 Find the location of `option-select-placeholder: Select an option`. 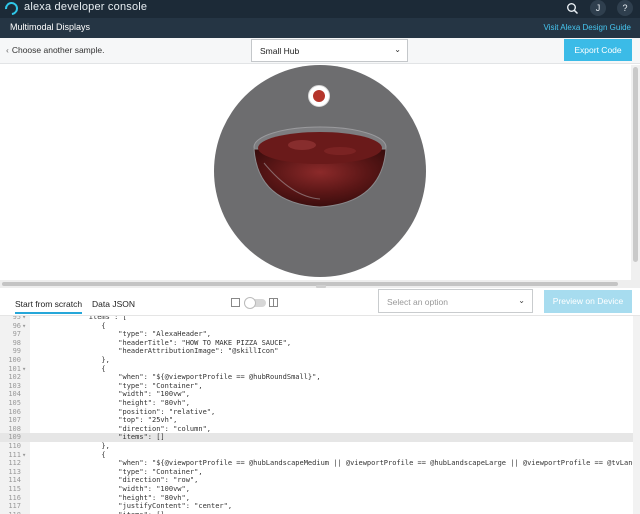

option-select-placeholder: Select an option is located at coordinates (417, 302).